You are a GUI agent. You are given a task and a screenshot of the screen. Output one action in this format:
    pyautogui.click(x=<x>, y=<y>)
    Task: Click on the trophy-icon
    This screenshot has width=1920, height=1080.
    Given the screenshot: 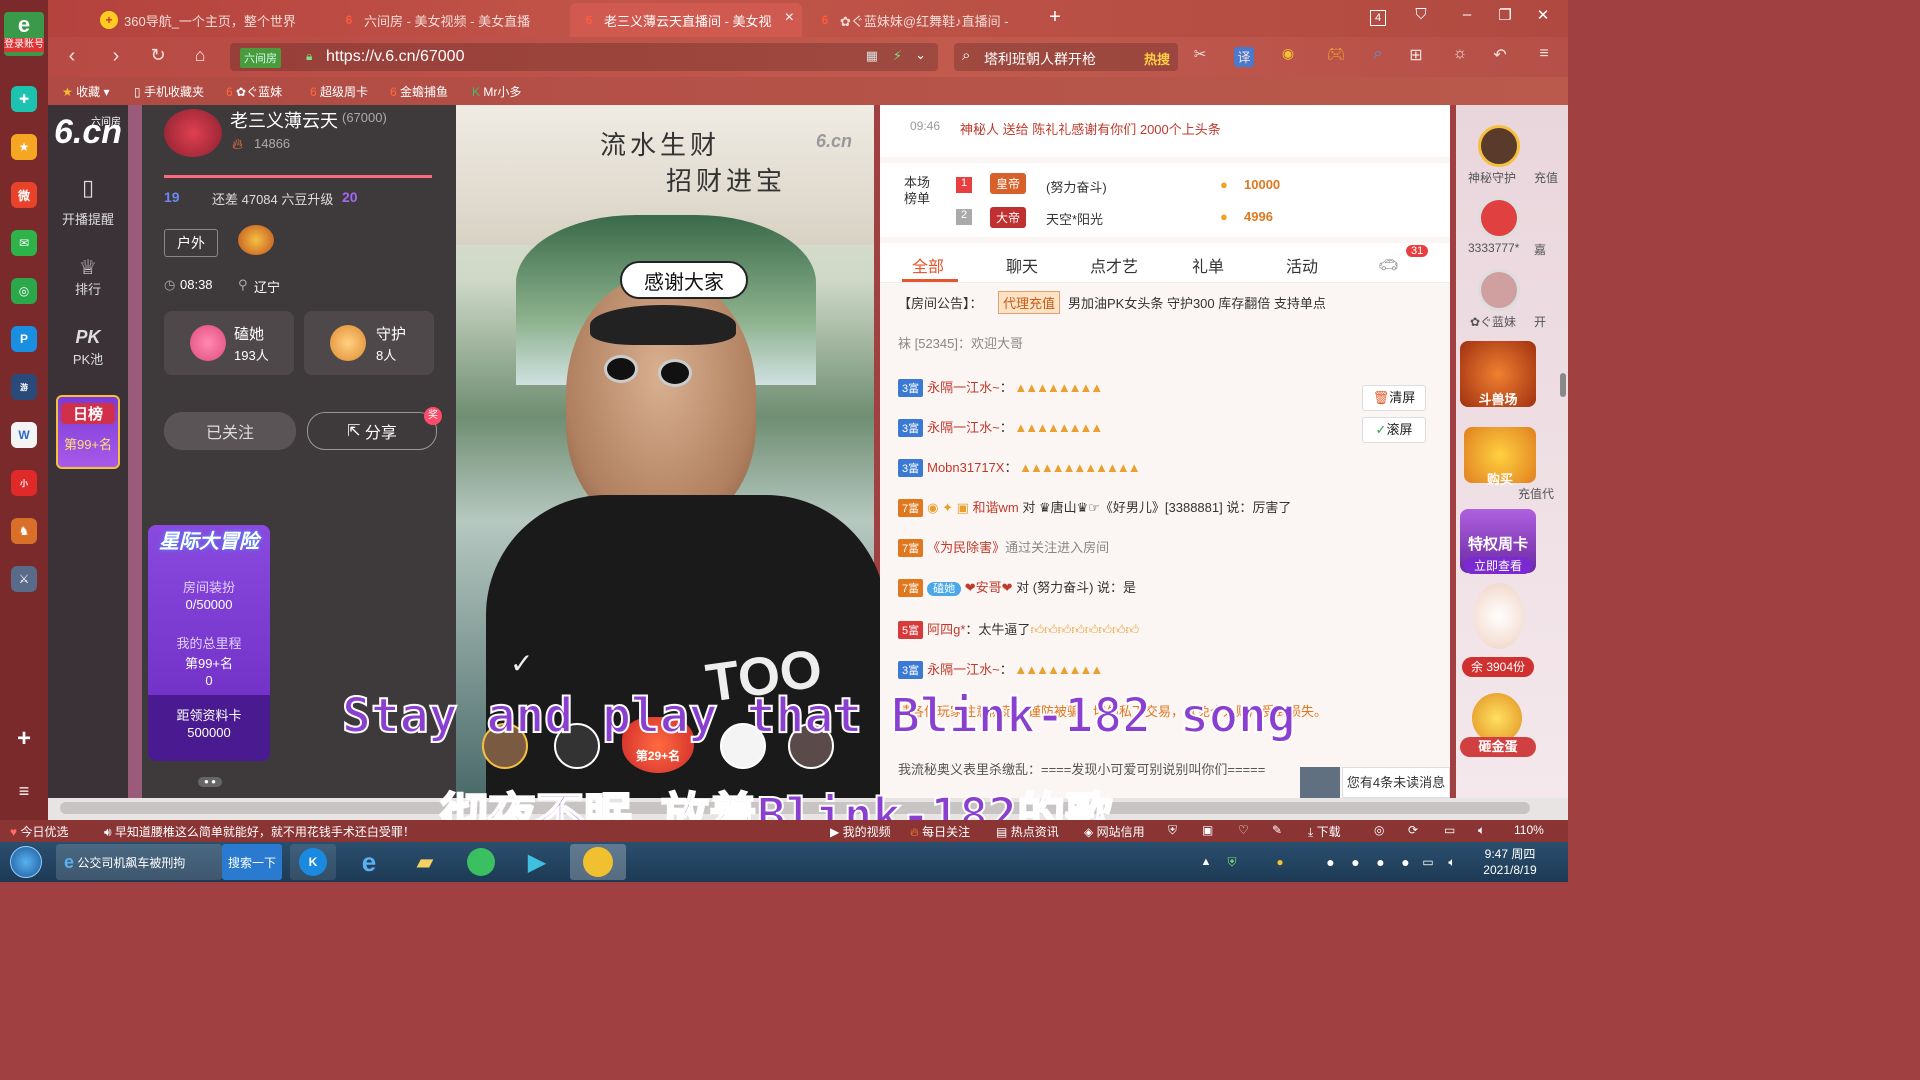 What is the action you would take?
    pyautogui.click(x=256, y=240)
    